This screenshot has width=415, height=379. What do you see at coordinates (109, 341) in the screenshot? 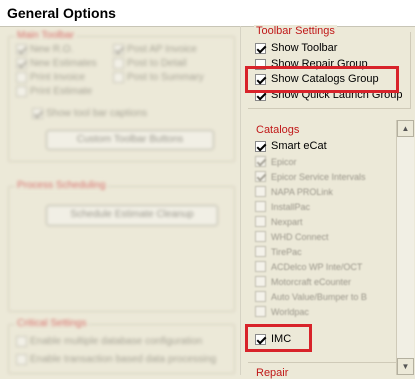
I see `critical-multiple-db: Enable multiple database configuration` at bounding box center [109, 341].